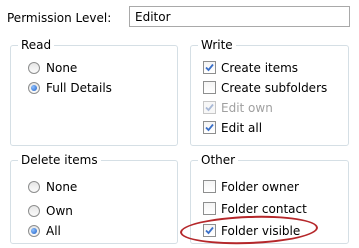  What do you see at coordinates (209, 186) in the screenshot?
I see `folder-owner-checkbox` at bounding box center [209, 186].